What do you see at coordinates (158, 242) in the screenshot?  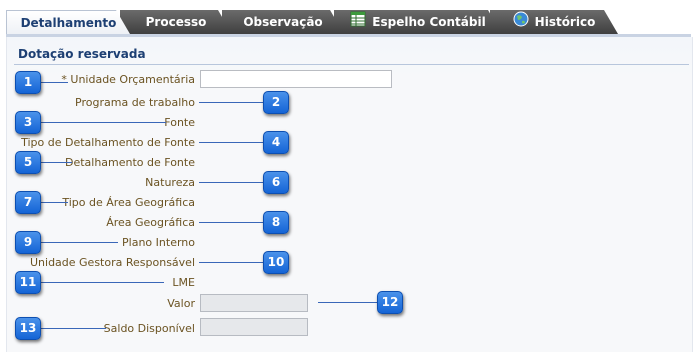 I see `label-plano-interno: Plano Interno` at bounding box center [158, 242].